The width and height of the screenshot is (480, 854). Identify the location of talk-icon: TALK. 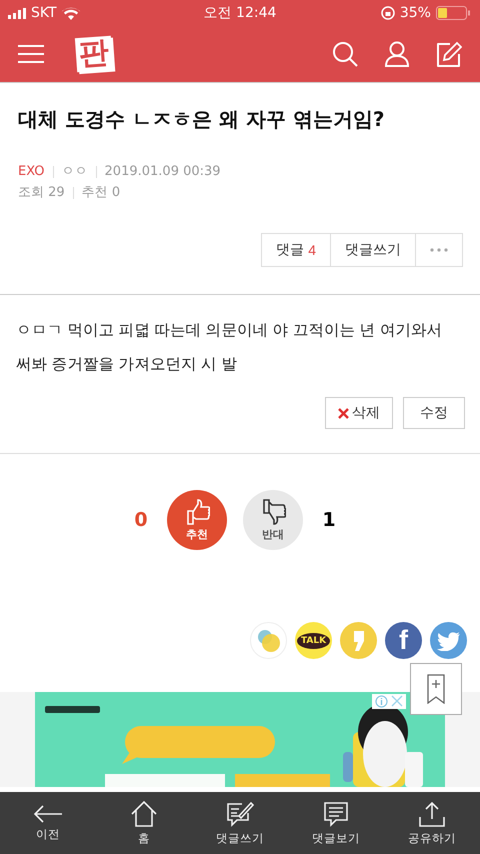
(313, 640).